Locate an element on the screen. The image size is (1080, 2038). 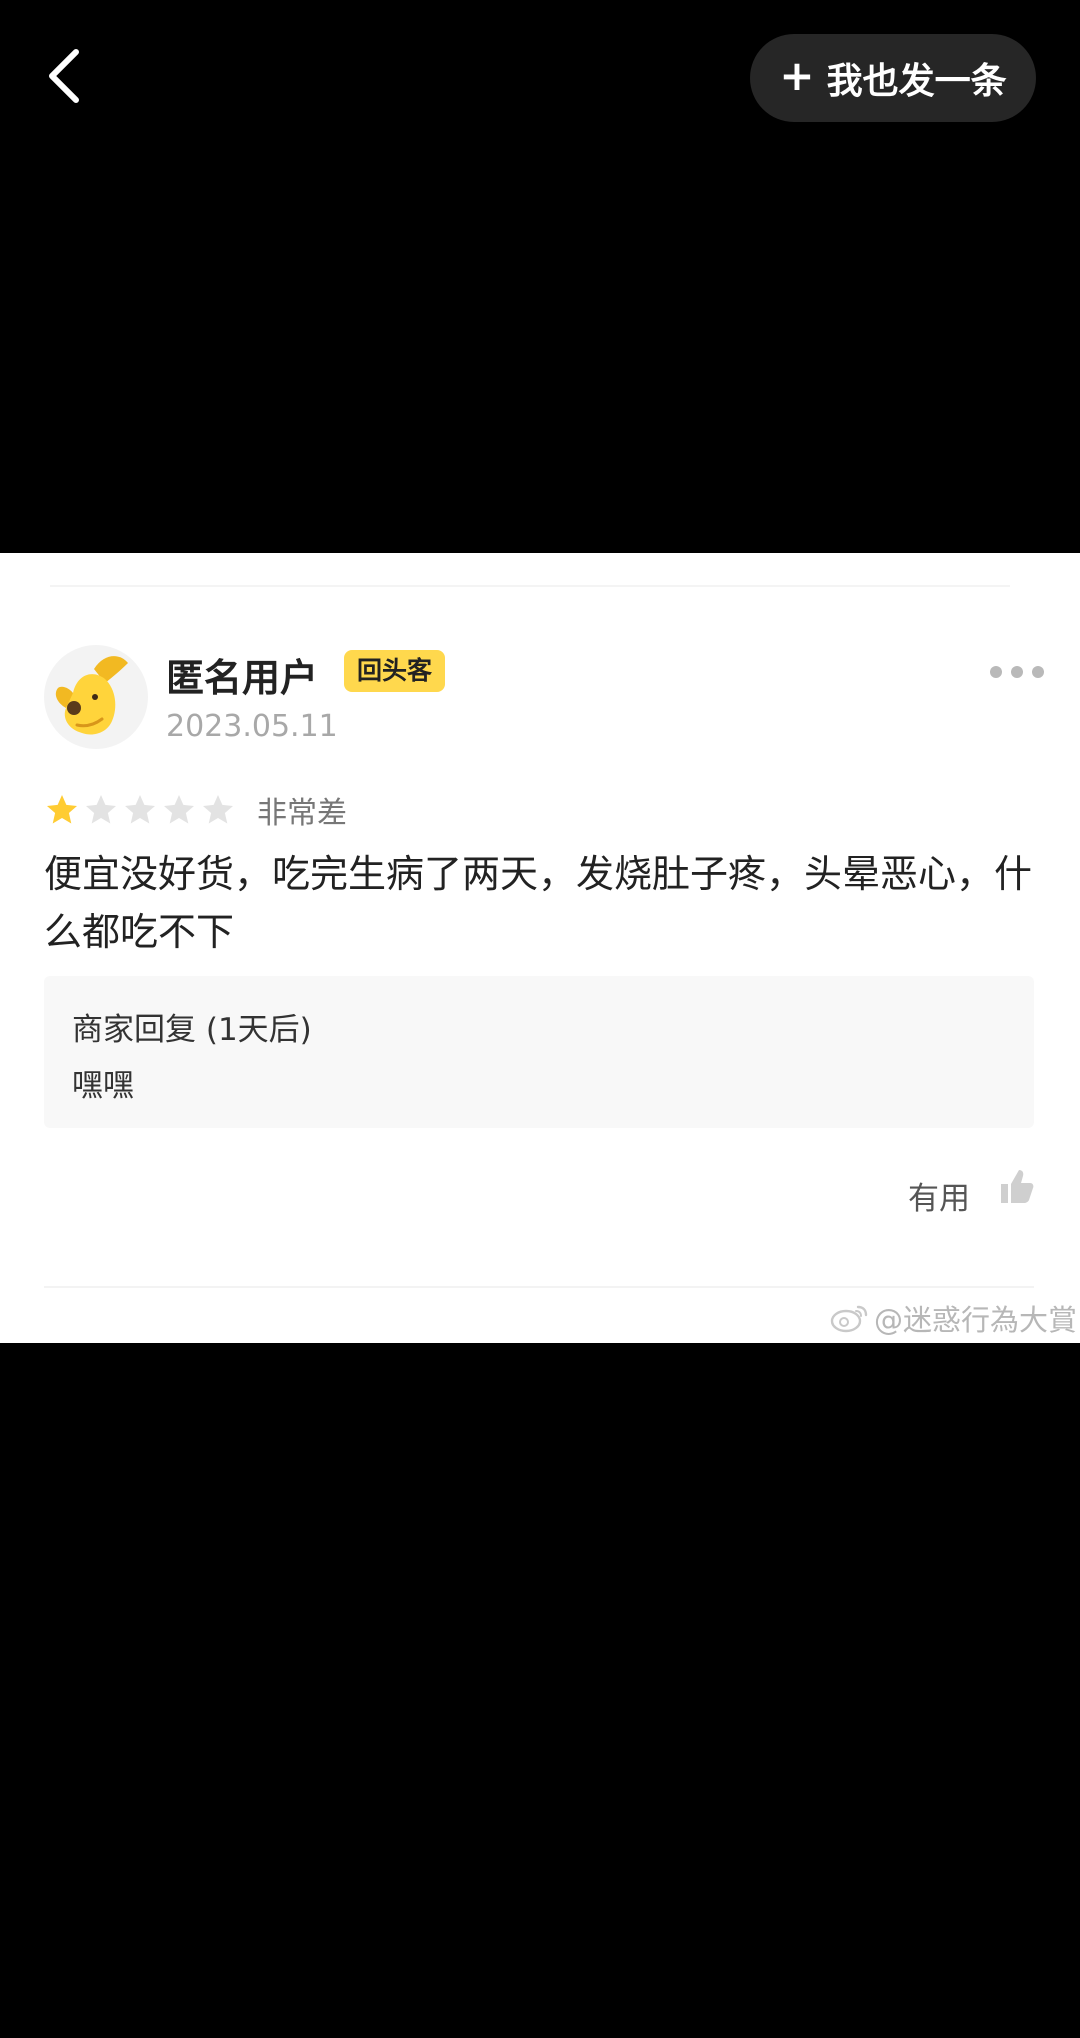
post-review-button: + 我也发一条 is located at coordinates (893, 78).